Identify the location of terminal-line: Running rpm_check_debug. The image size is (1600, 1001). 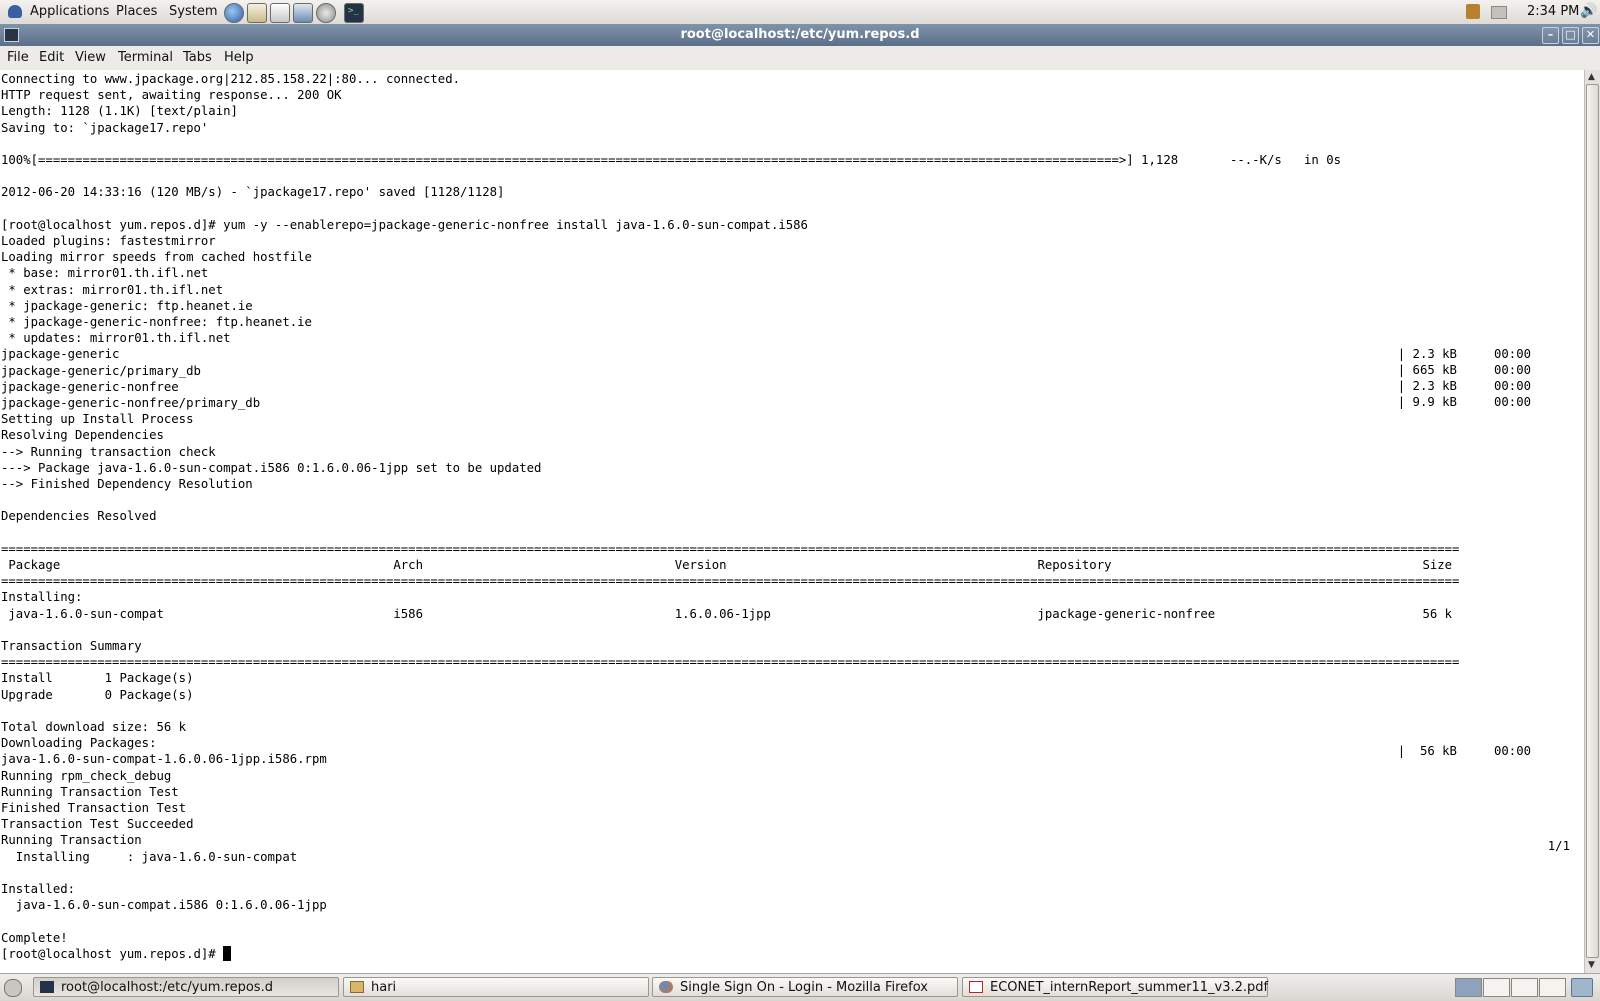
(86, 775).